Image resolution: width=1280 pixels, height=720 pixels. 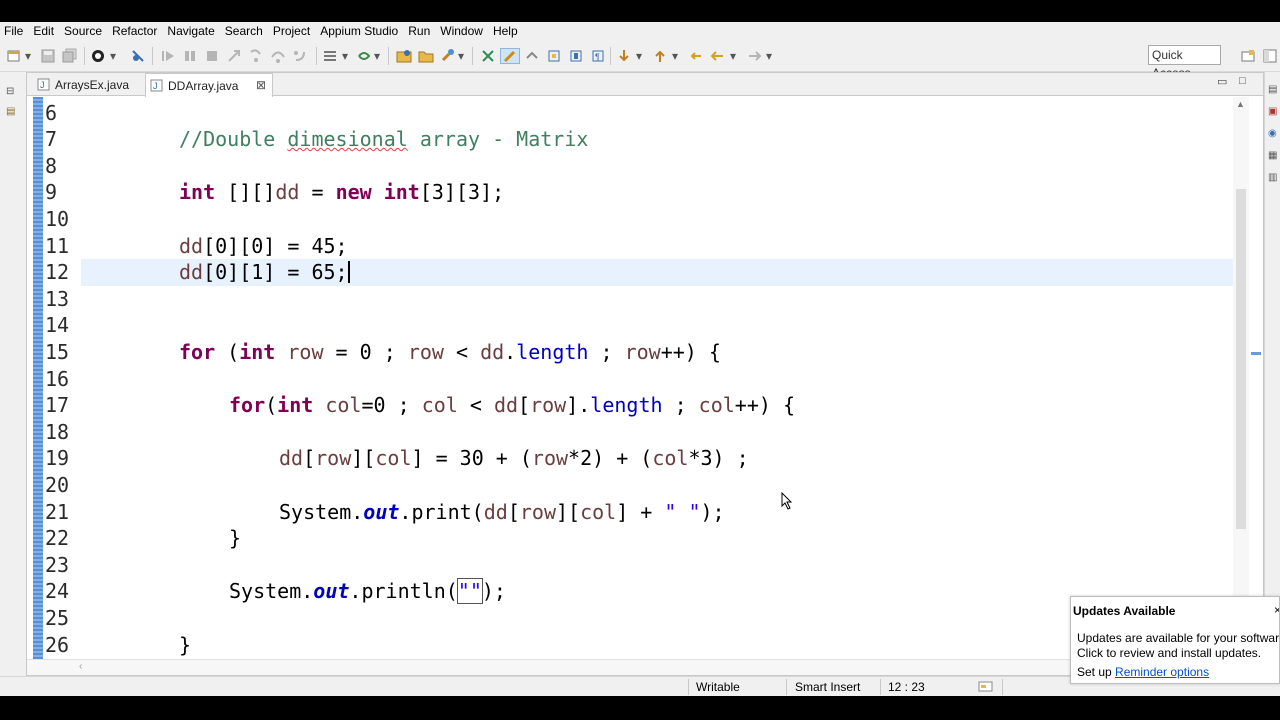 What do you see at coordinates (448, 56) in the screenshot?
I see `search-tool-icon` at bounding box center [448, 56].